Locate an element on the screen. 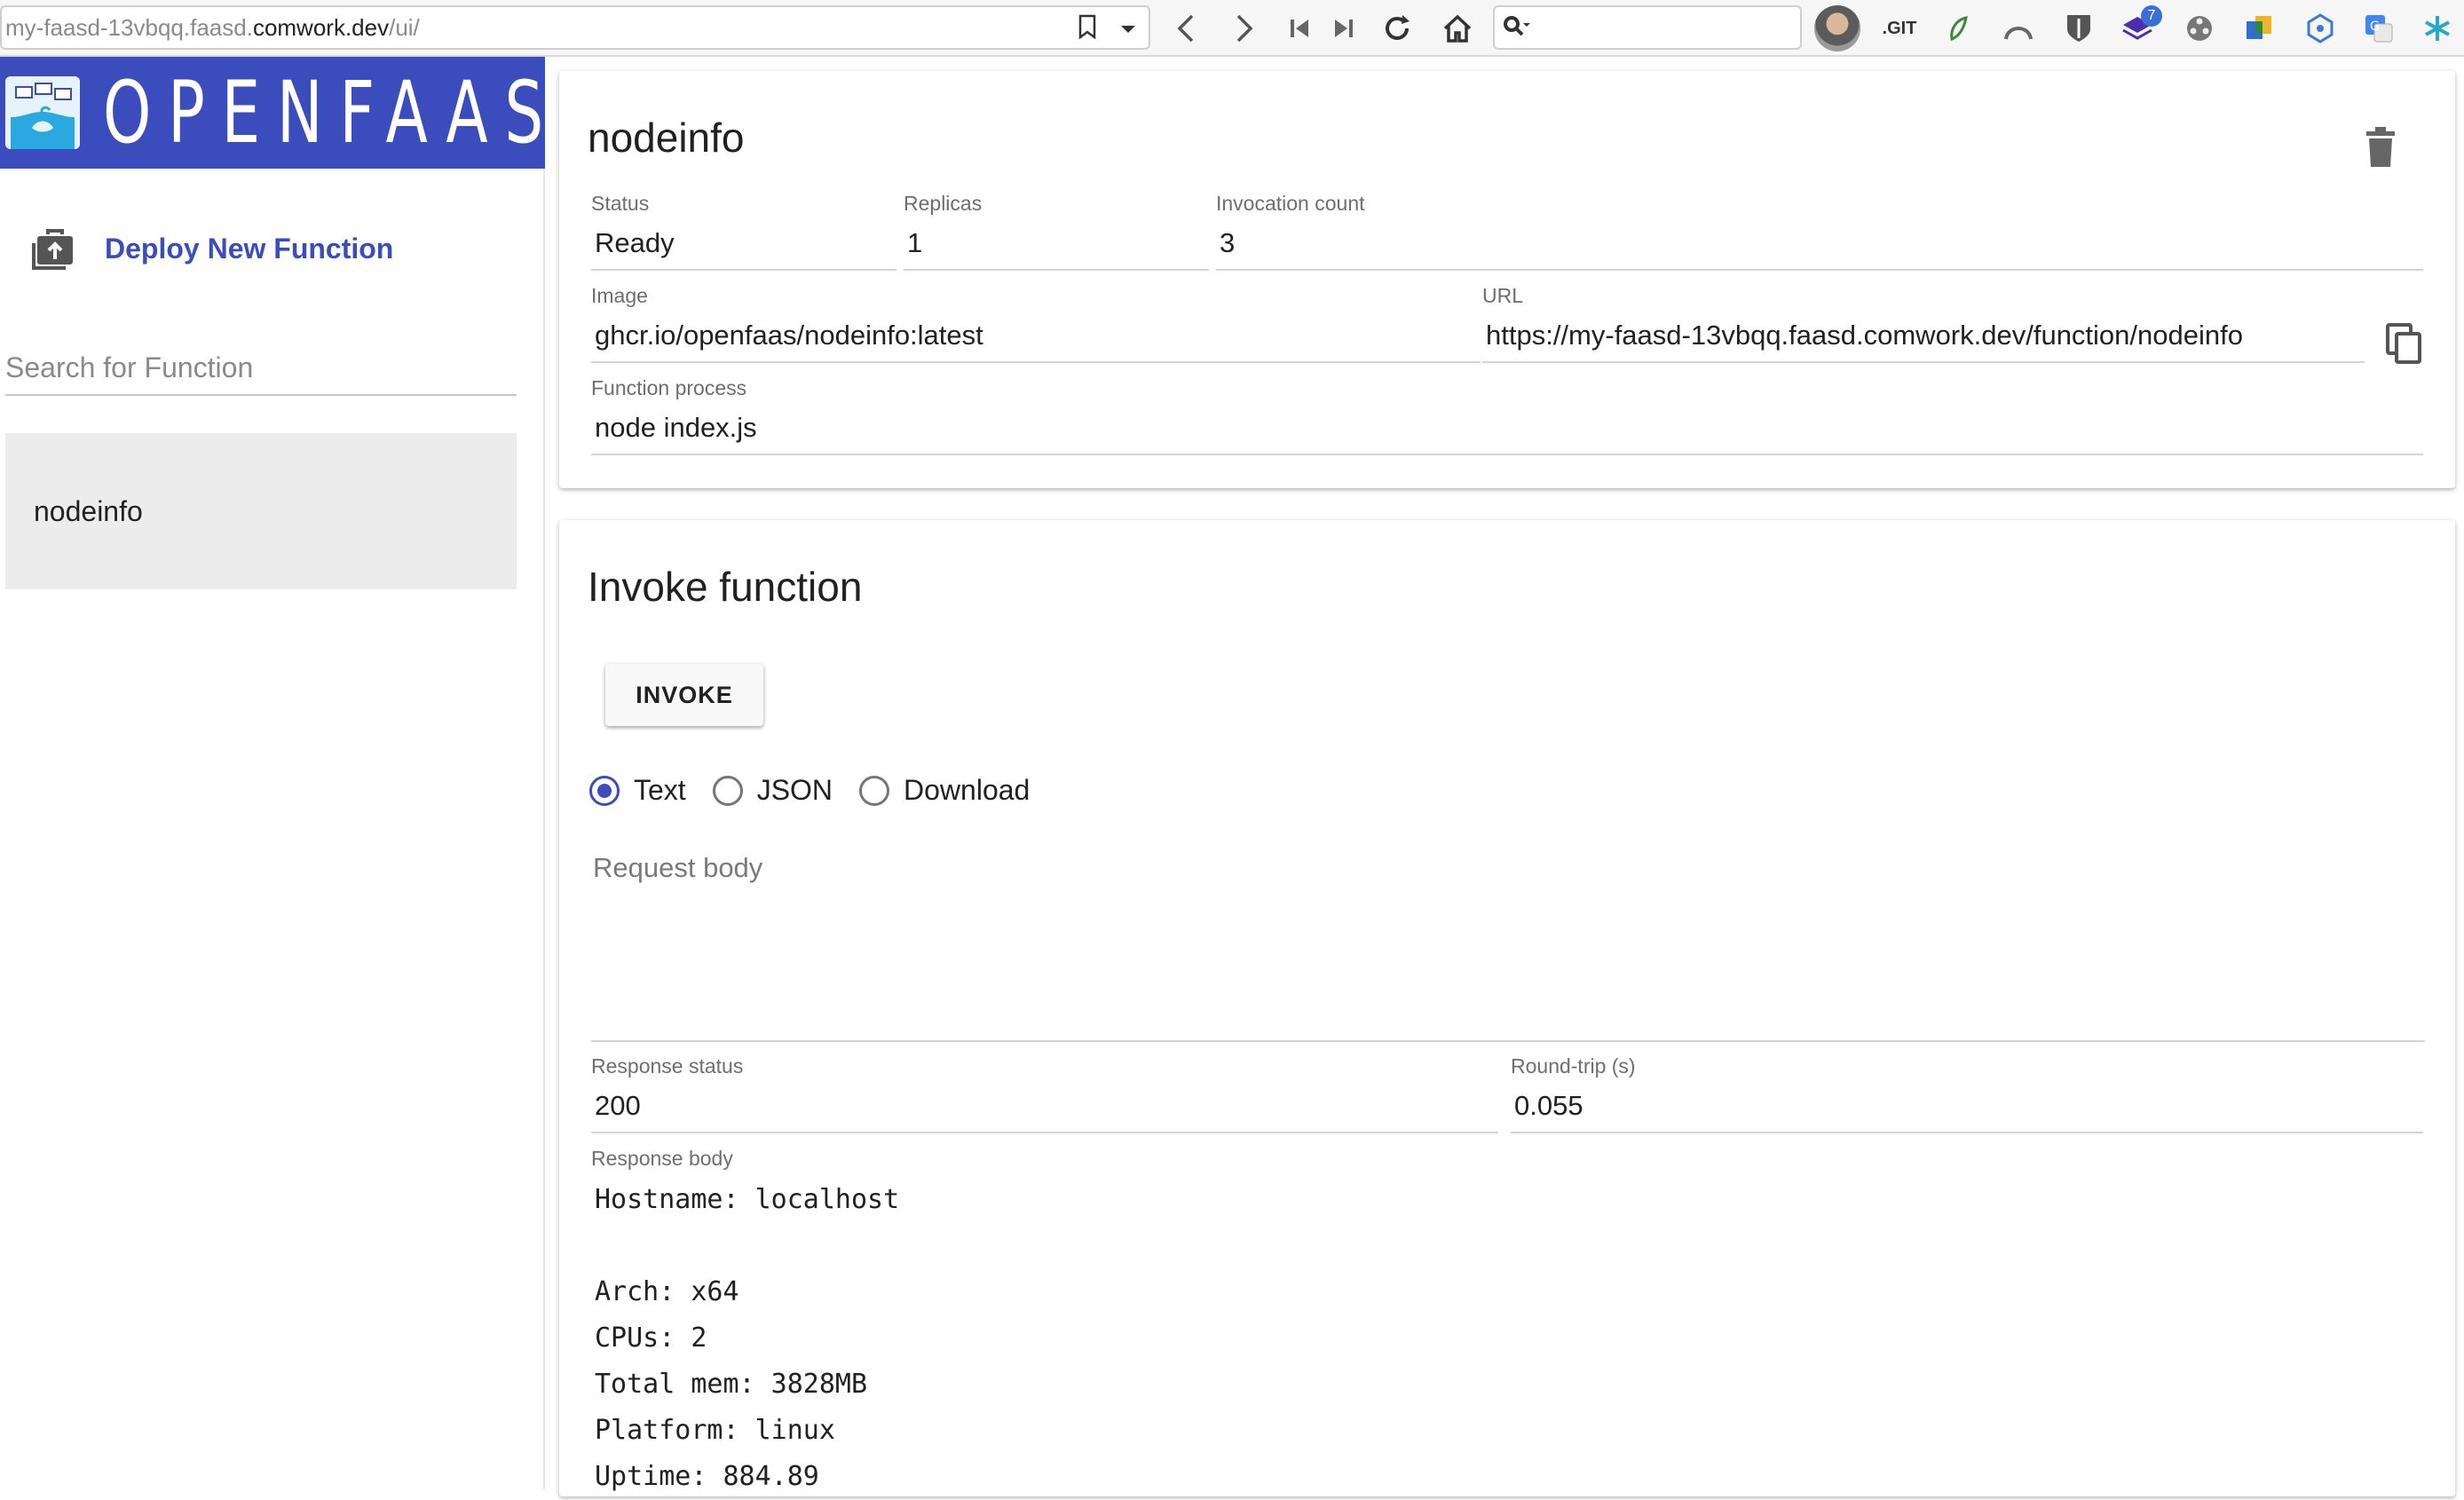  git-label: .GIT is located at coordinates (1899, 28).